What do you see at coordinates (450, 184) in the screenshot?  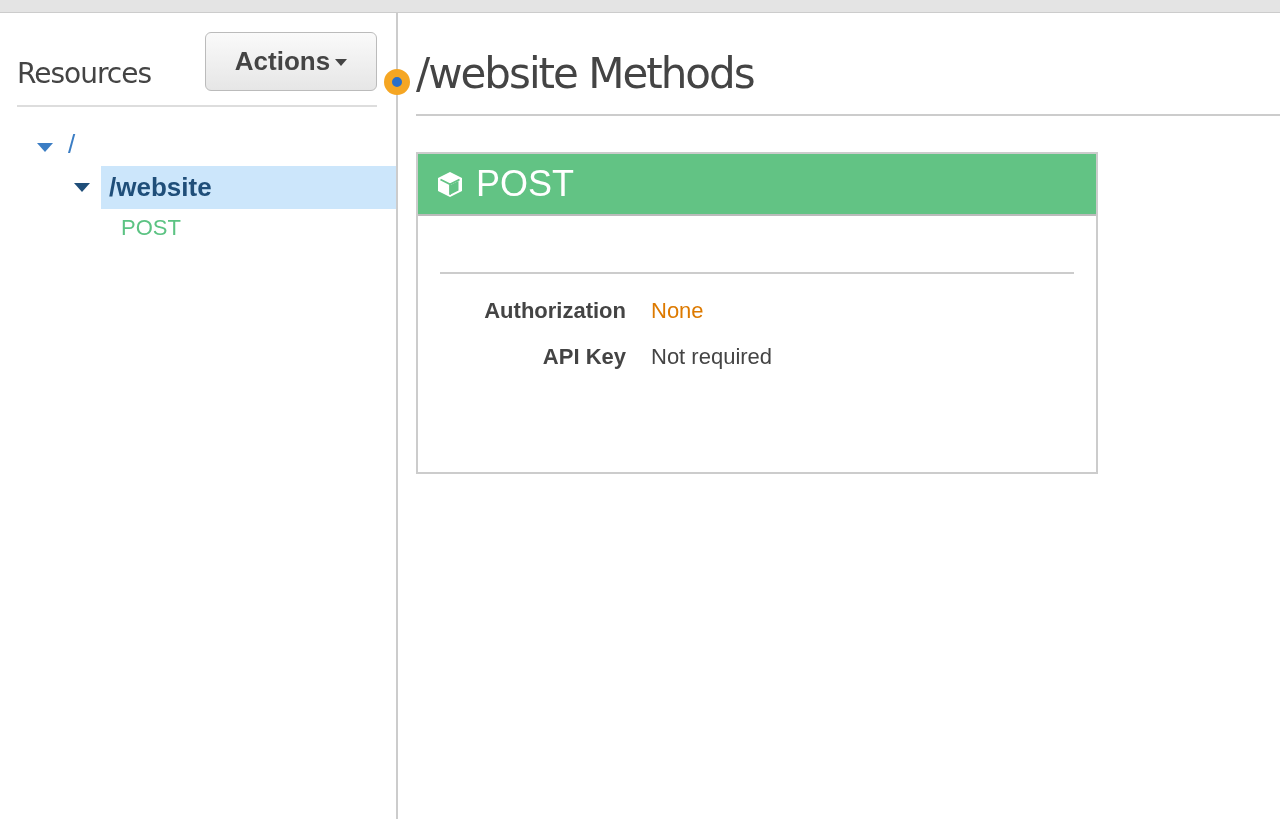 I see `cube-icon` at bounding box center [450, 184].